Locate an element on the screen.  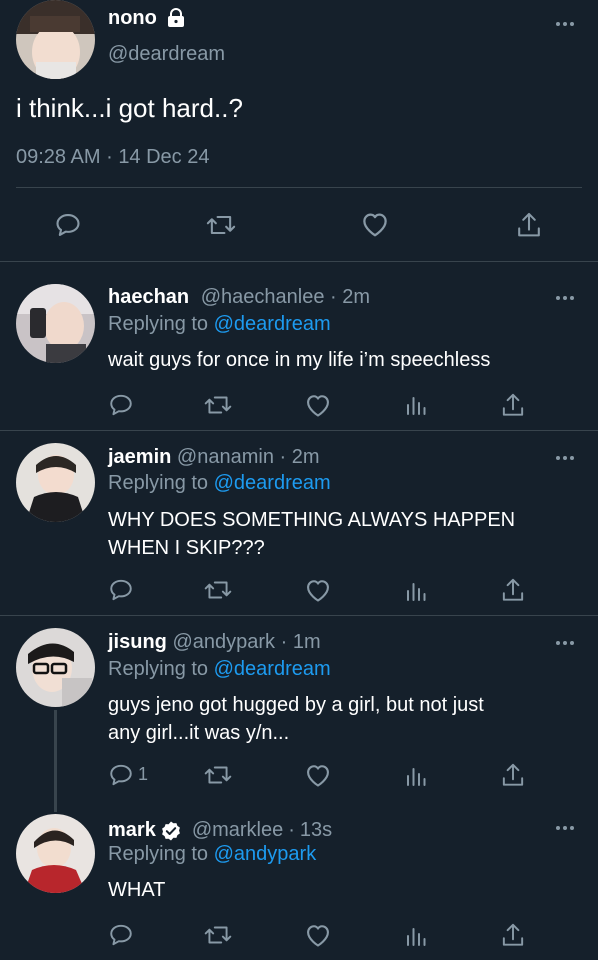
reply-header: haechan @haechanlee · 2m is located at coordinates (239, 297).